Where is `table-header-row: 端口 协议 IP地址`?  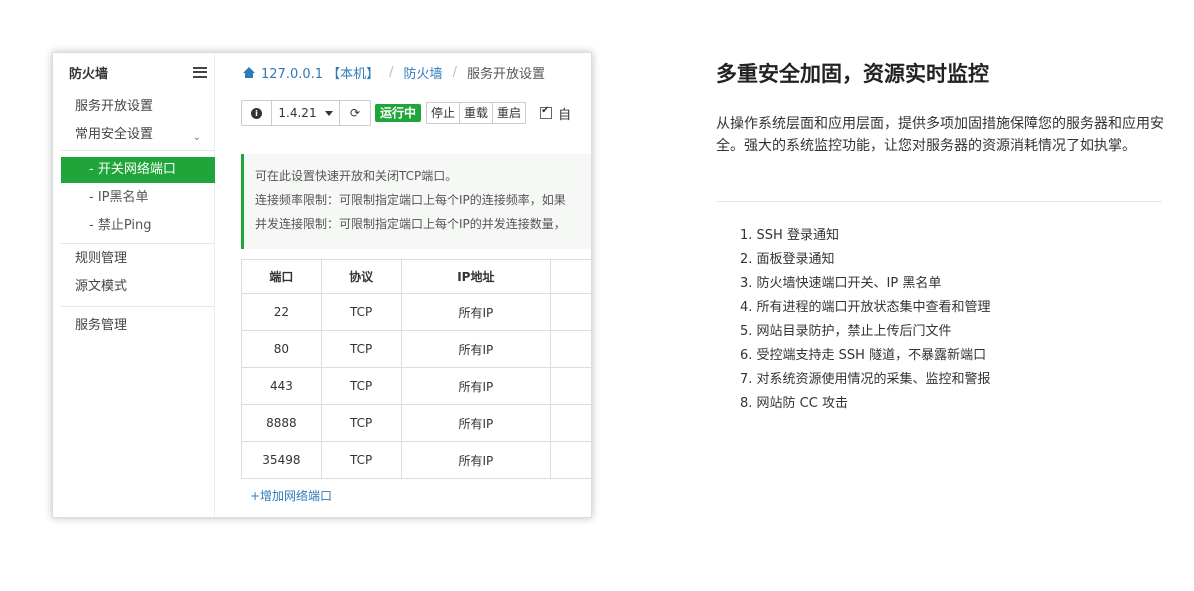
table-header-row: 端口 协议 IP地址 is located at coordinates (416, 276).